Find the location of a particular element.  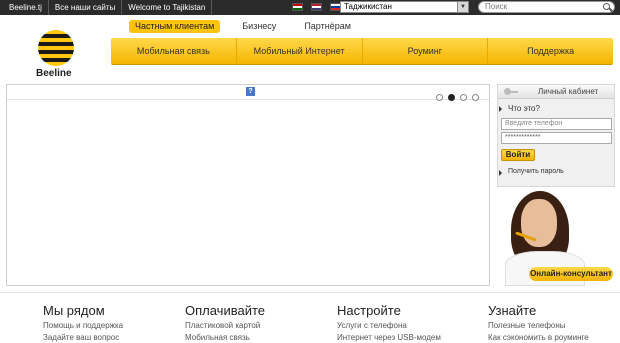

get-password-link: Получить пароль is located at coordinates (536, 171).